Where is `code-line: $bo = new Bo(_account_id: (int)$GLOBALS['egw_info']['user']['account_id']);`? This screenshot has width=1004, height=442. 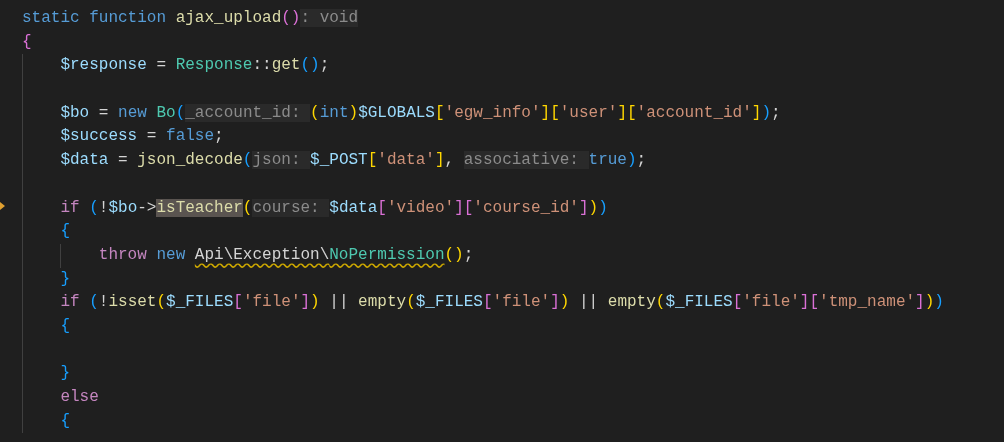
code-line: $bo = new Bo(_account_id: (int)$GLOBALS['egw_info']['user']['account_id']); is located at coordinates (420, 112).